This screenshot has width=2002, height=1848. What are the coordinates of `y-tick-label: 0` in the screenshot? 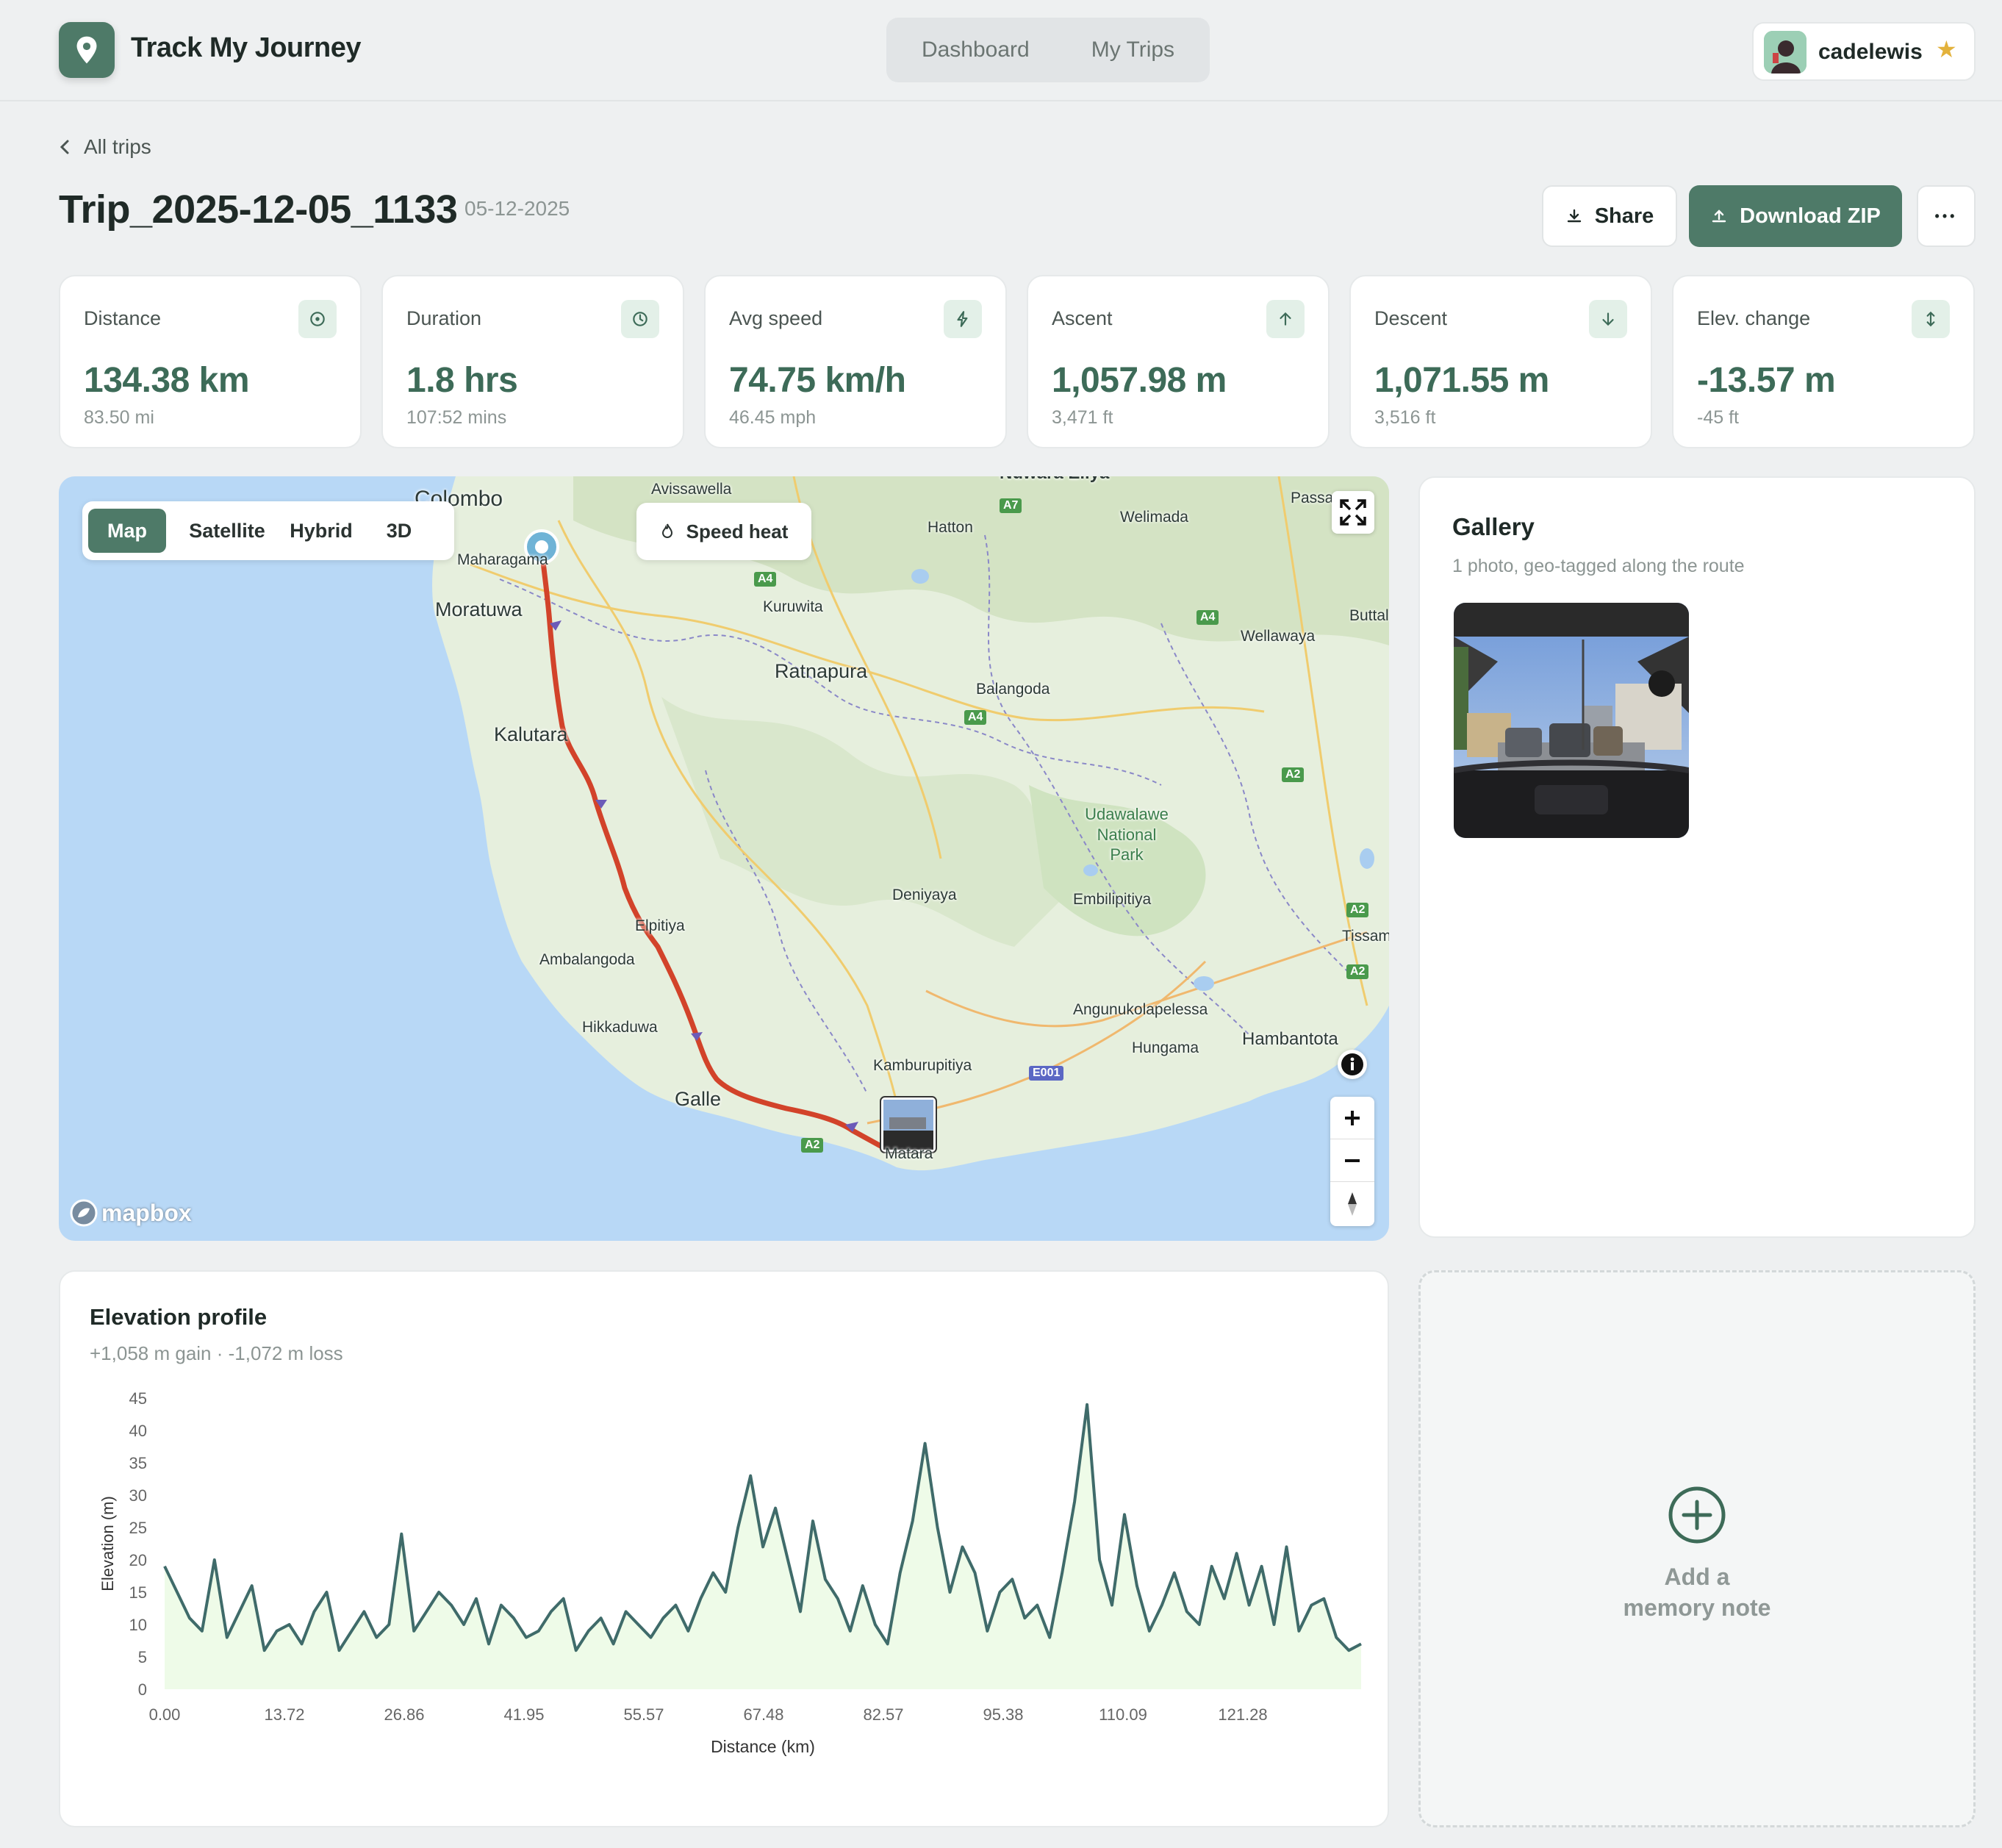 It's located at (142, 1690).